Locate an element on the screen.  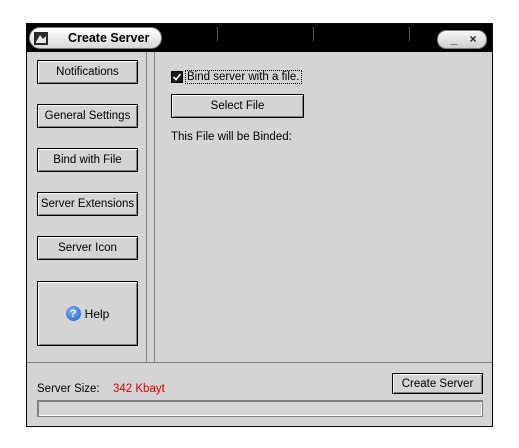
window-controls: _ × is located at coordinates (462, 39).